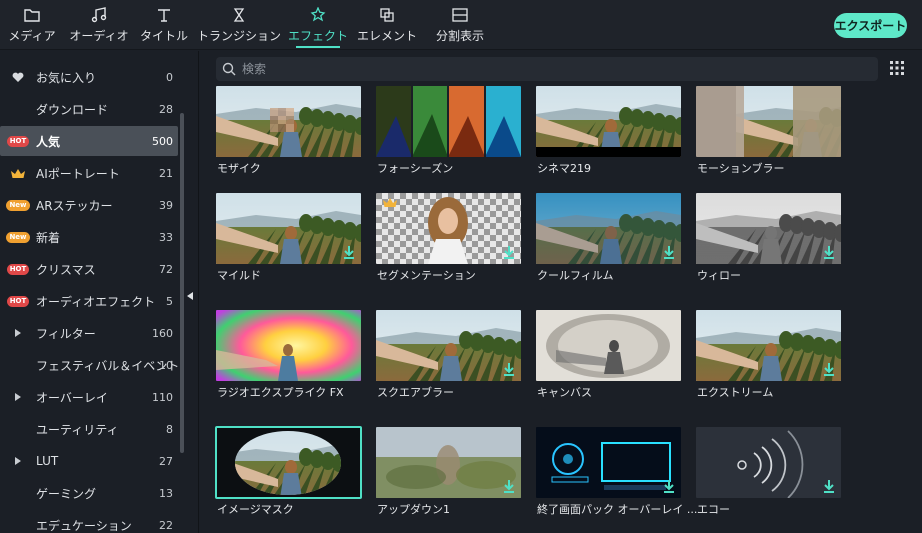  I want to click on effect-tile: スクエアブラー, so click(448, 360).